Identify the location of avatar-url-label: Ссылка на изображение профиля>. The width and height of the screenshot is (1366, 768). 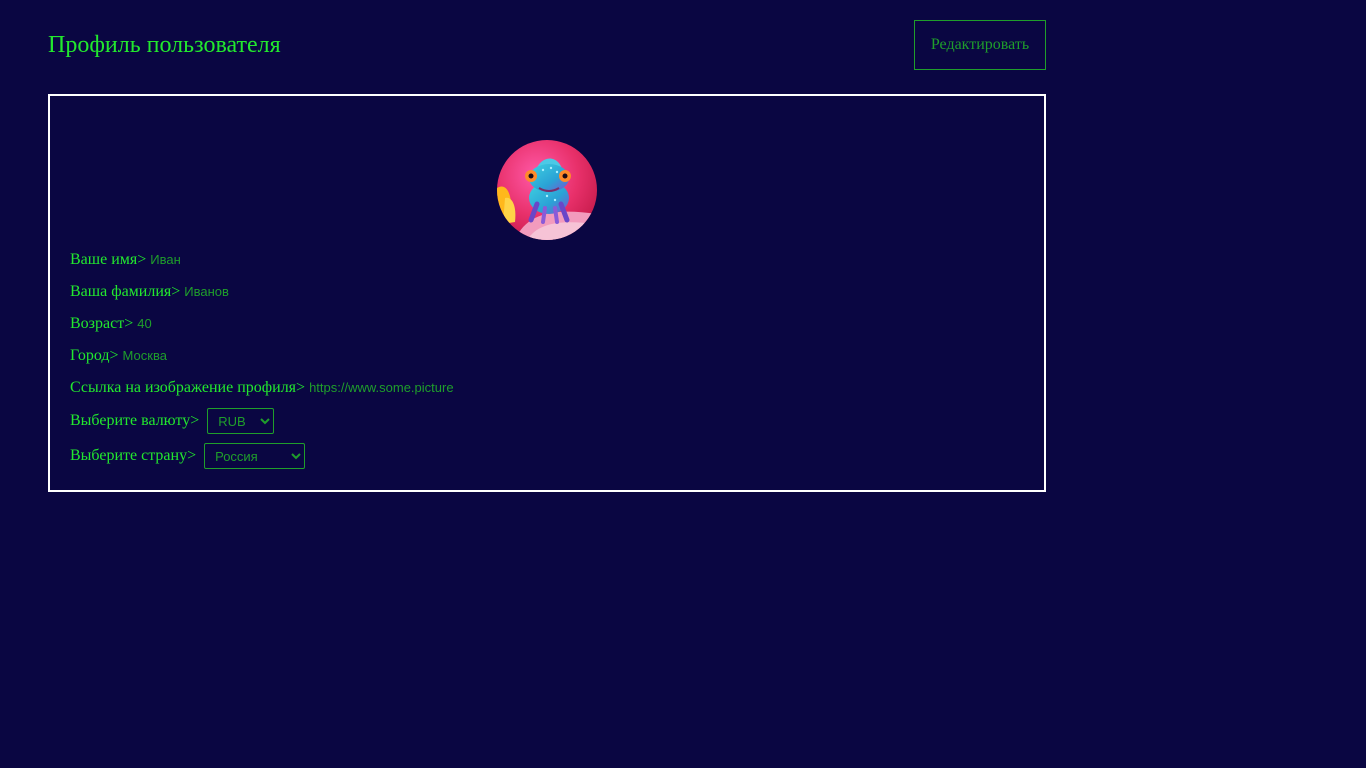
(188, 387).